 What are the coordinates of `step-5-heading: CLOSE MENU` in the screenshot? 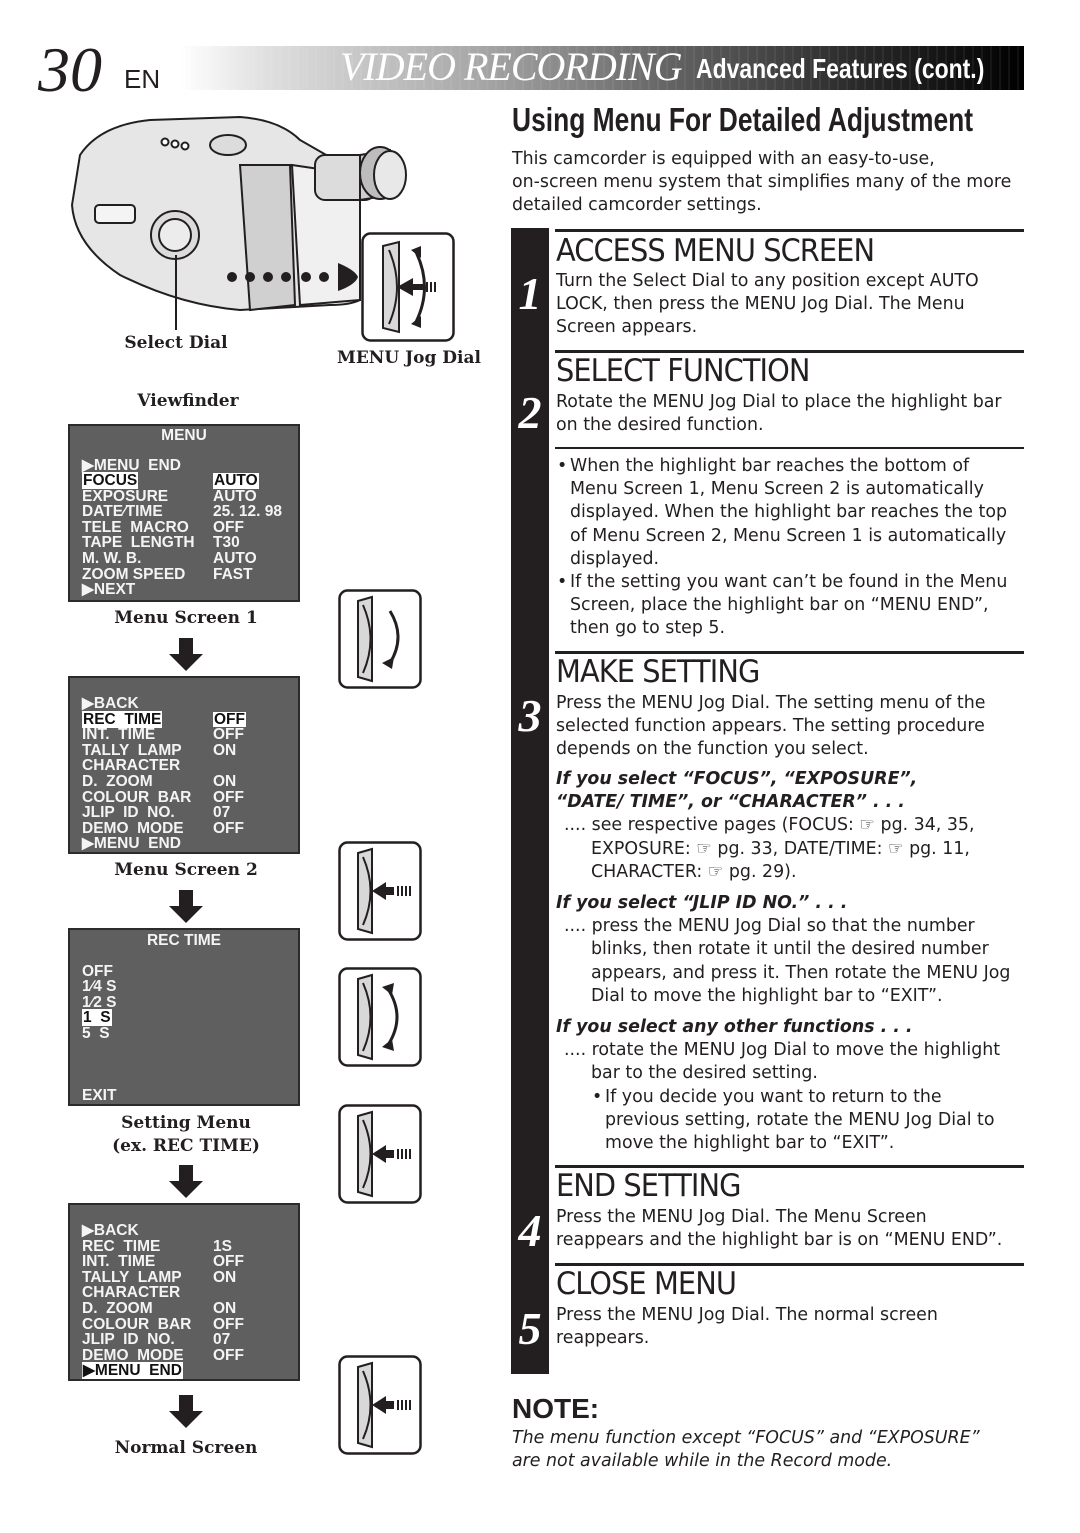 It's located at (646, 1284).